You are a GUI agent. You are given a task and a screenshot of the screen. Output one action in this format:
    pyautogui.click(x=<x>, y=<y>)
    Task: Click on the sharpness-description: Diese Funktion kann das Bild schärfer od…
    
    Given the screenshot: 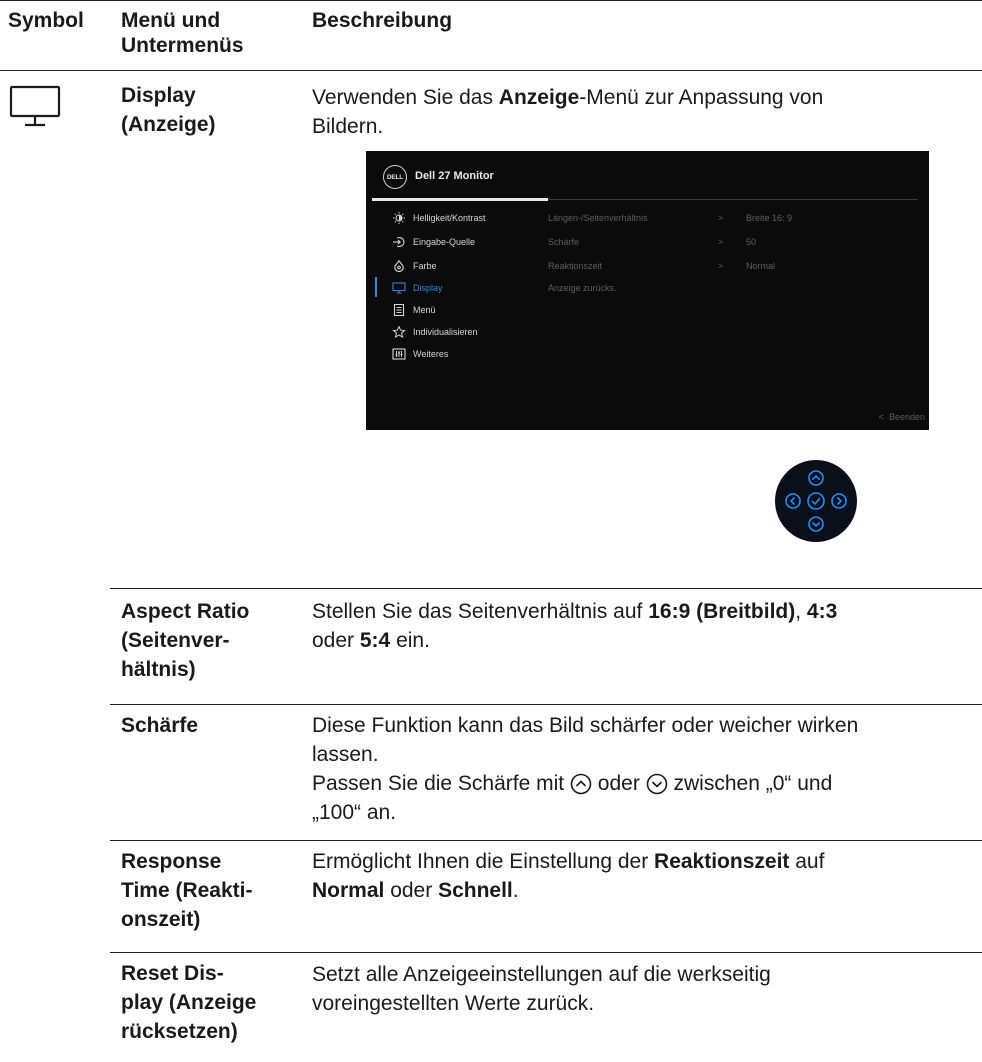 What is the action you would take?
    pyautogui.click(x=642, y=769)
    